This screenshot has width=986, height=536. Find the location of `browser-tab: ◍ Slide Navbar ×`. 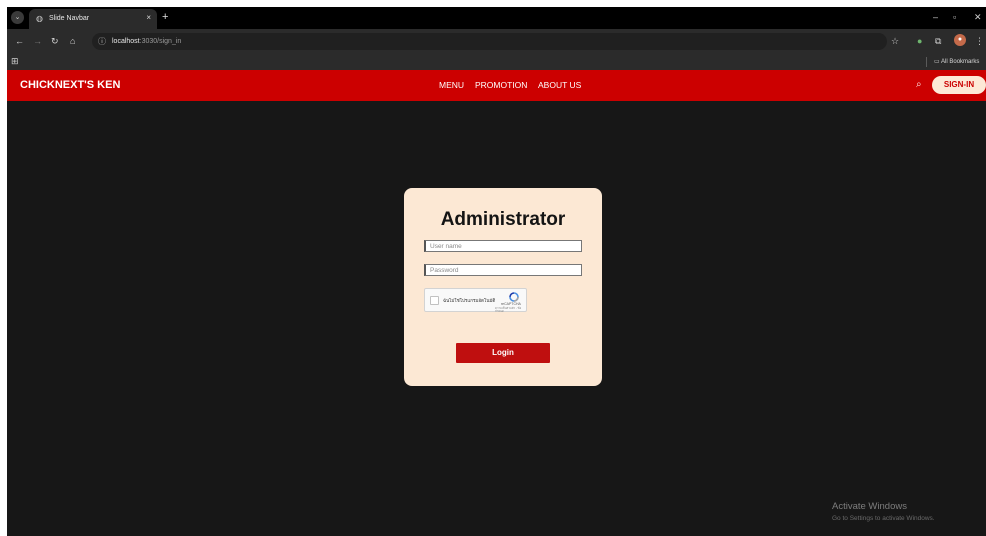

browser-tab: ◍ Slide Navbar × is located at coordinates (93, 19).